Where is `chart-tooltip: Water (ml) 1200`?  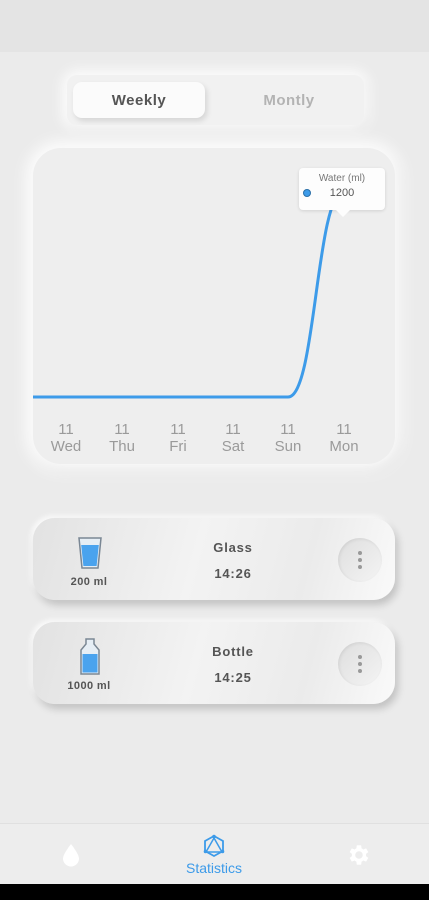
chart-tooltip: Water (ml) 1200 is located at coordinates (342, 192).